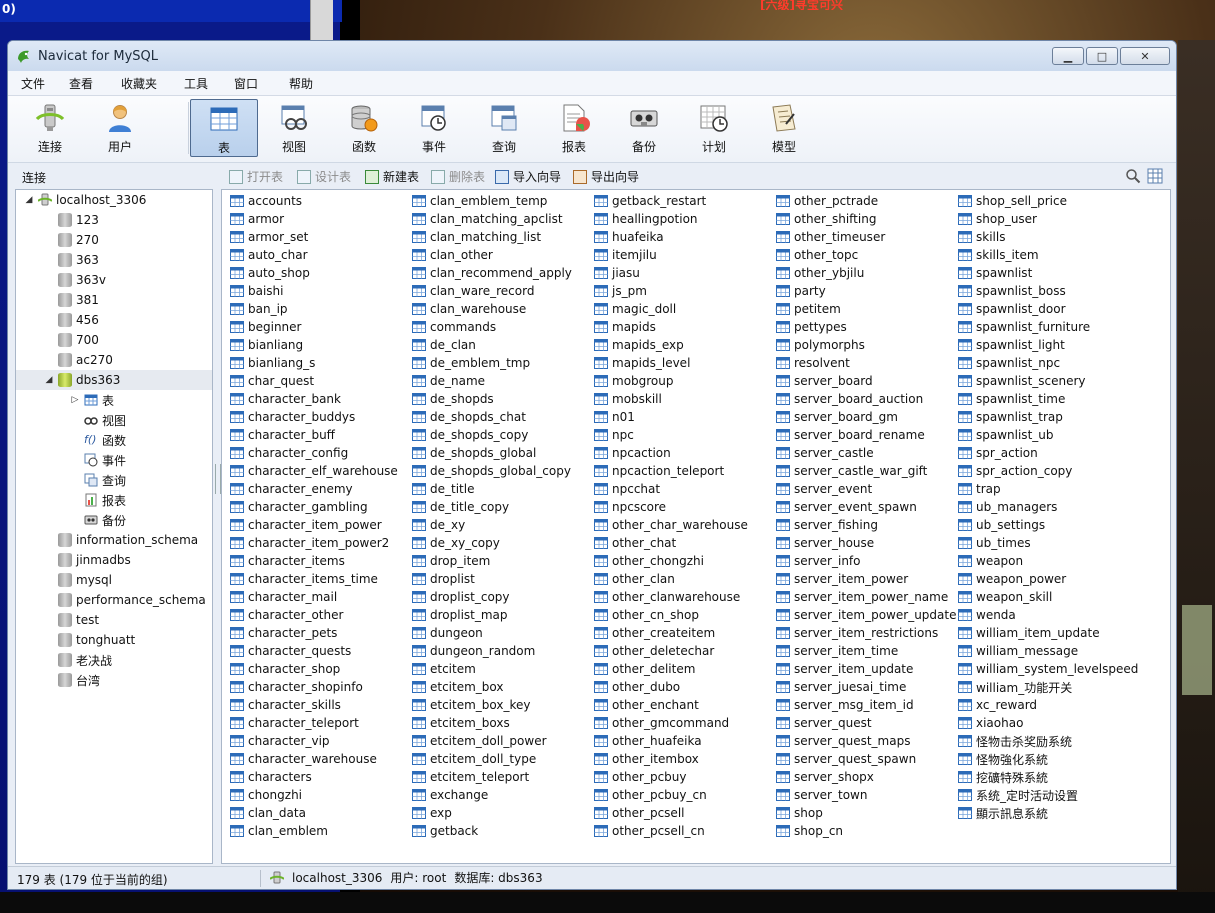  What do you see at coordinates (492, 363) in the screenshot?
I see `table-list-item: de_emblem_tmp` at bounding box center [492, 363].